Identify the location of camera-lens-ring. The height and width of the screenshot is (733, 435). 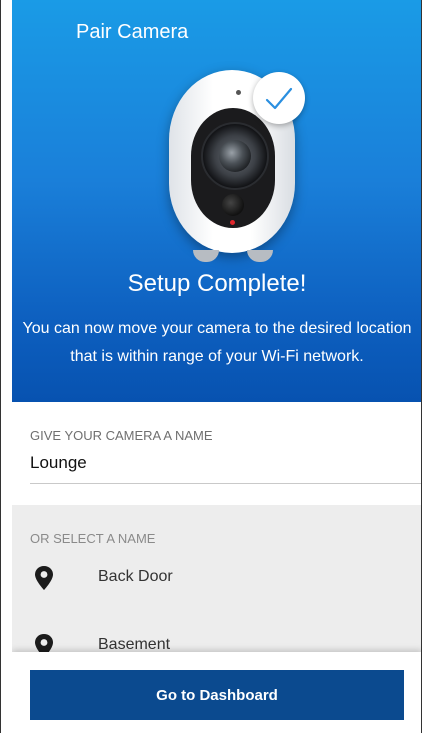
(235, 156).